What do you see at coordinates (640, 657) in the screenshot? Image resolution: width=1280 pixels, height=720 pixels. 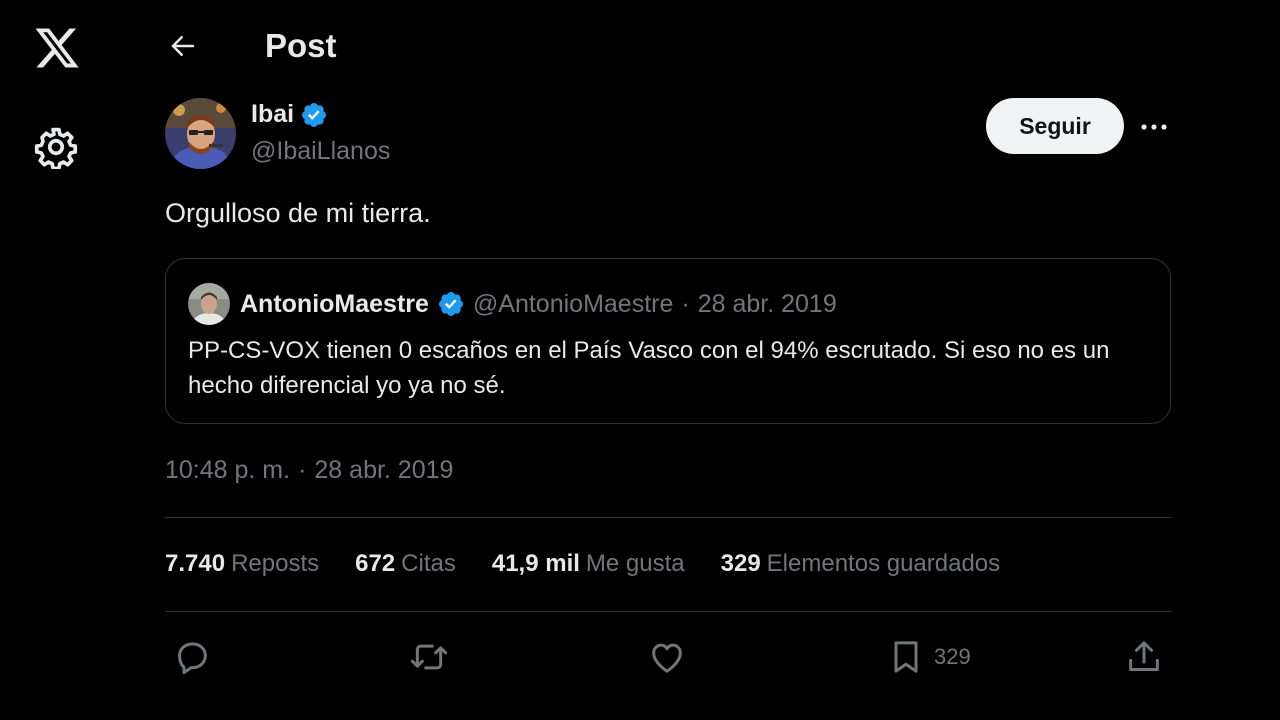 I see `action-bar: 329` at bounding box center [640, 657].